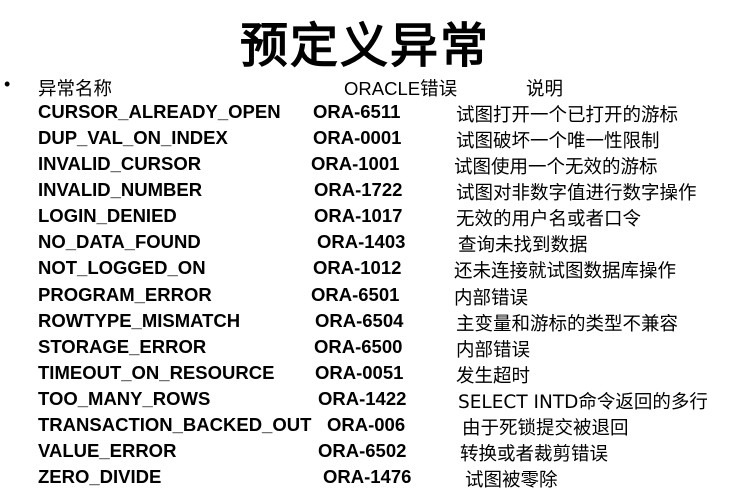  Describe the element at coordinates (156, 372) in the screenshot. I see `exception-name: TIMEOUT_ON_RESOURCE` at that location.